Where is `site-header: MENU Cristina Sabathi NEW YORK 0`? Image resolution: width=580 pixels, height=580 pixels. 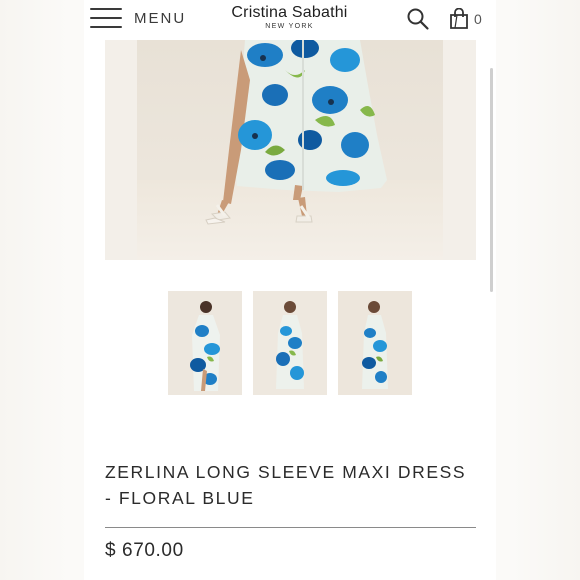 site-header: MENU Cristina Sabathi NEW YORK 0 is located at coordinates (290, 20).